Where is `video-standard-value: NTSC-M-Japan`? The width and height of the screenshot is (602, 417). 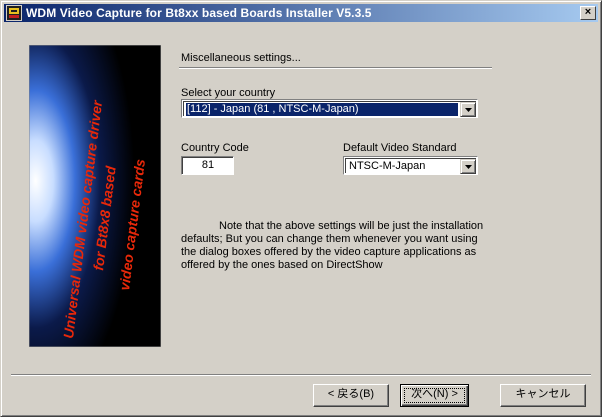
video-standard-value: NTSC-M-Japan is located at coordinates (387, 166).